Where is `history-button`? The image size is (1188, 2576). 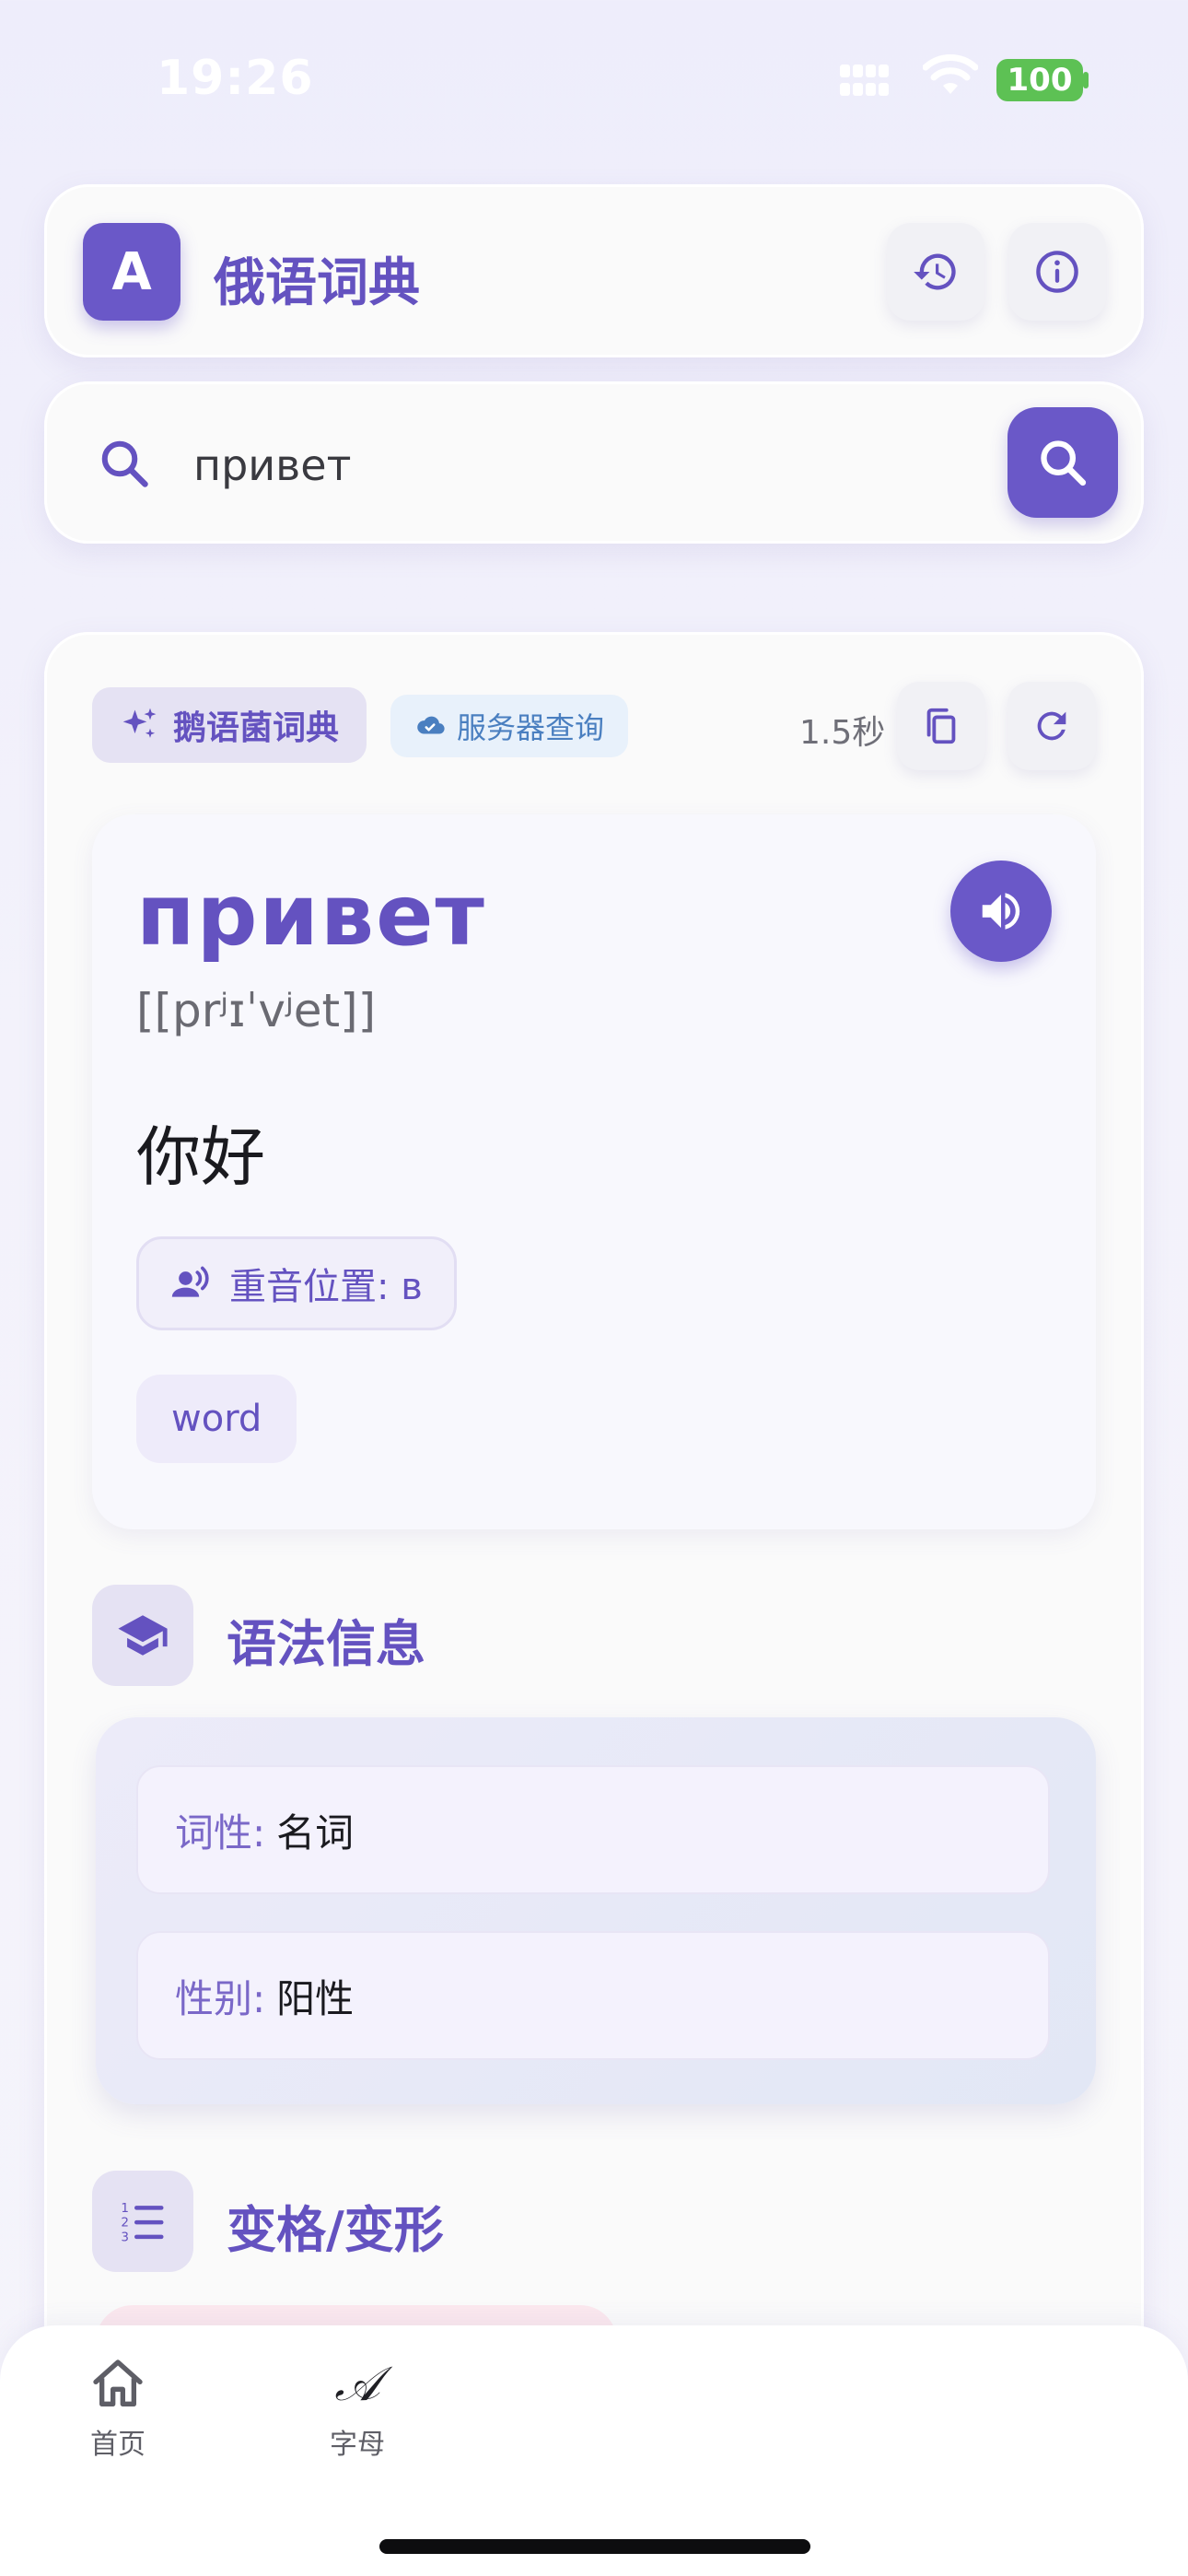
history-button is located at coordinates (935, 272).